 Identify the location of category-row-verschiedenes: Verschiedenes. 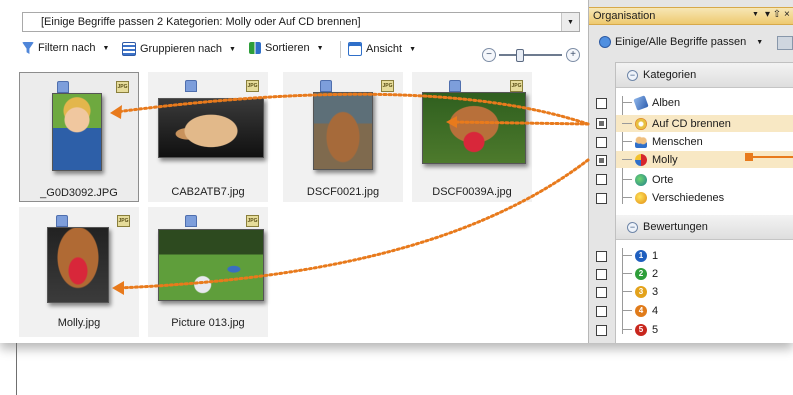
(704, 197).